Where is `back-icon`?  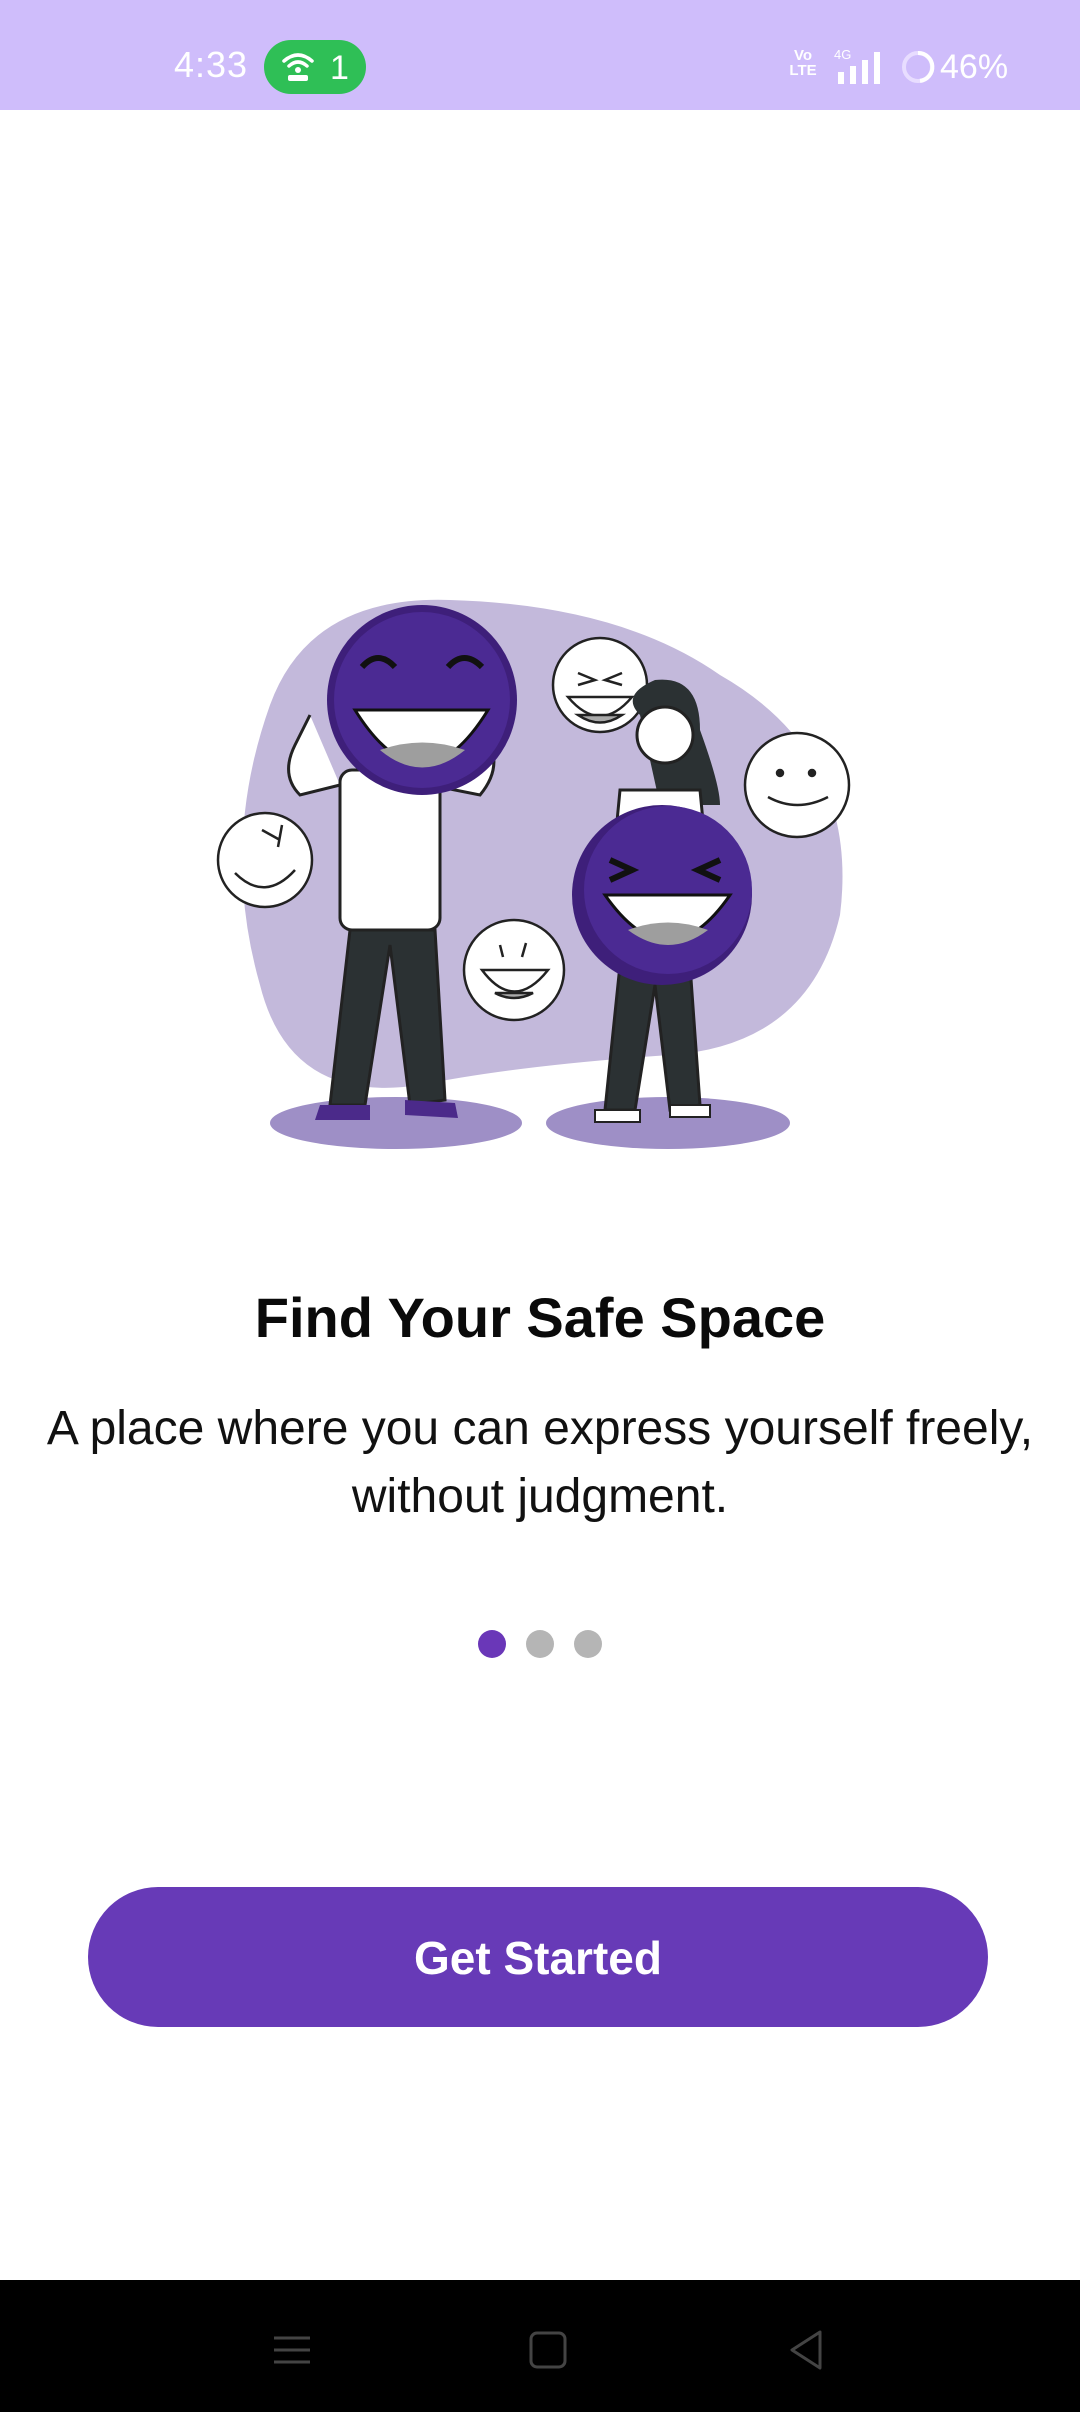 back-icon is located at coordinates (806, 2350).